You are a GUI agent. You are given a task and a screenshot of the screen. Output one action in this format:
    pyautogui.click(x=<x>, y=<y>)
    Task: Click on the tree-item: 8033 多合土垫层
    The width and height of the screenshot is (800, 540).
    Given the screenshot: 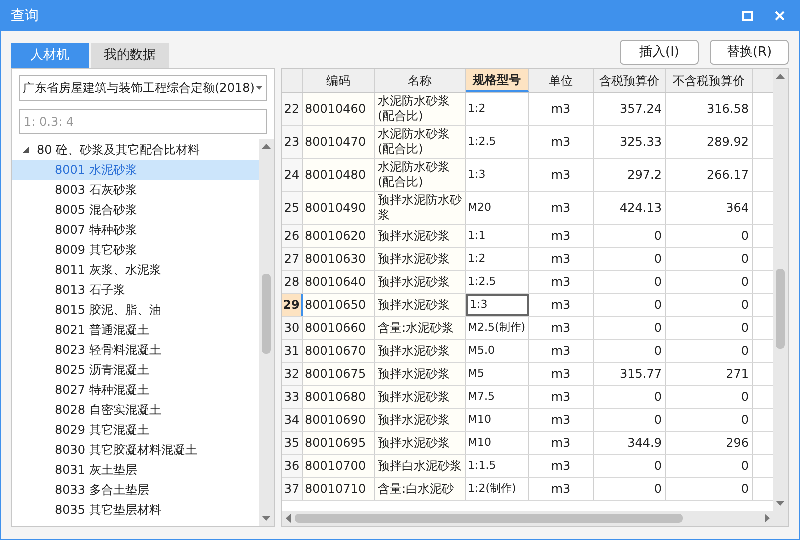 What is the action you would take?
    pyautogui.click(x=135, y=490)
    